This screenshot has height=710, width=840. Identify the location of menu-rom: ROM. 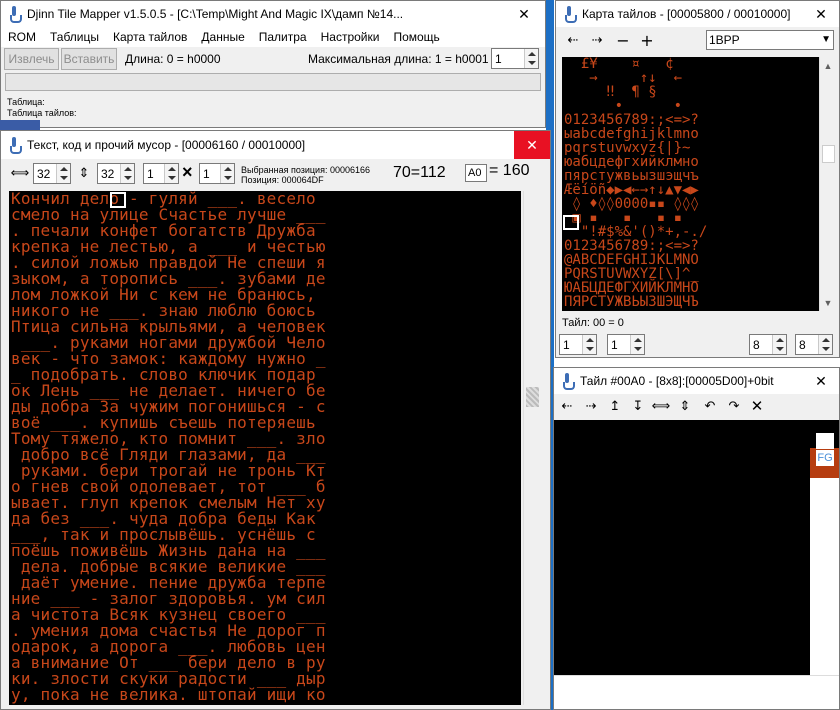
(22, 37).